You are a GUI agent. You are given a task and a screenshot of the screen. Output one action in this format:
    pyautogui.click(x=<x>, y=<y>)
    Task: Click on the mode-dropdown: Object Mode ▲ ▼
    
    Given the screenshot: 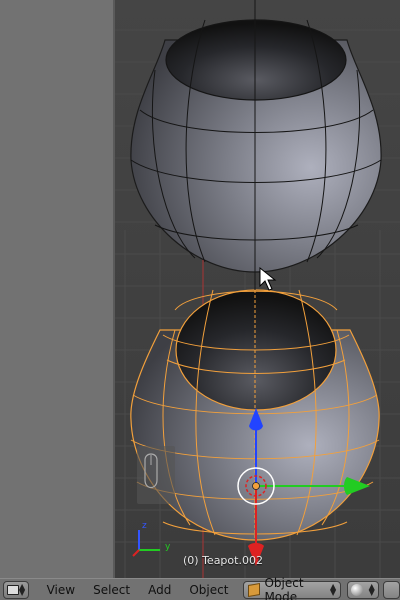 What is the action you would take?
    pyautogui.click(x=292, y=588)
    